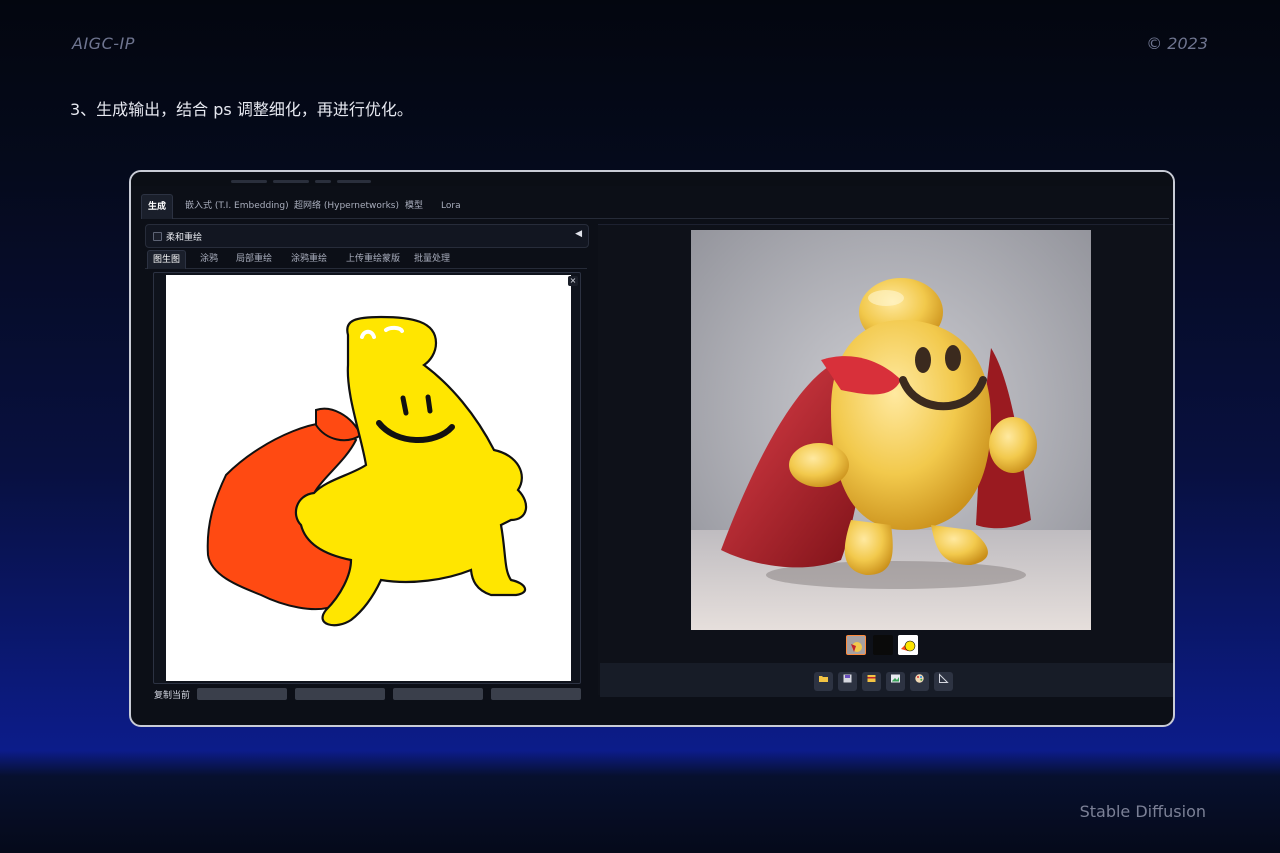 The image size is (1280, 853). I want to click on generated-image, so click(891, 430).